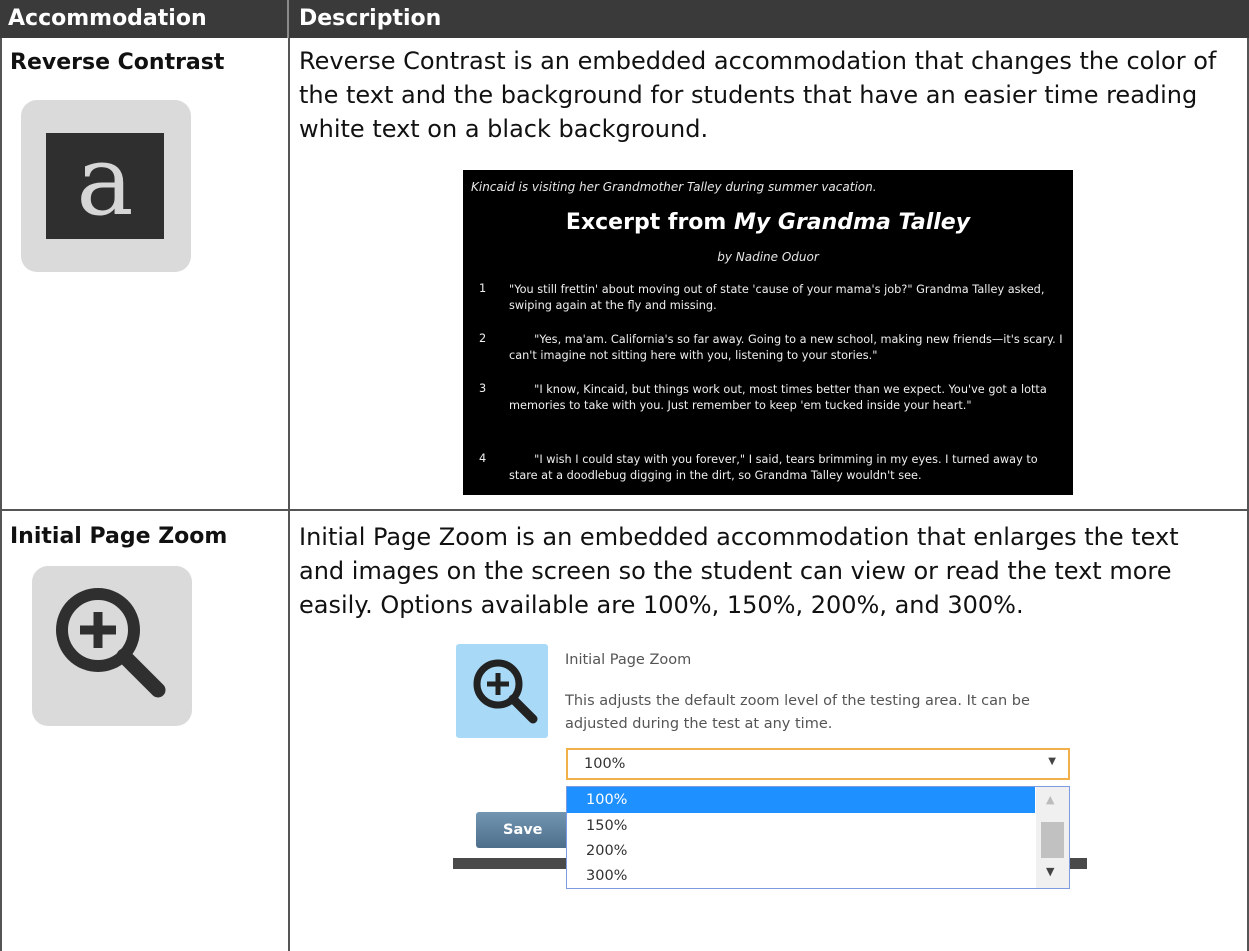 The image size is (1249, 951). What do you see at coordinates (111, 643) in the screenshot?
I see `zoom-in-magnifier-icon` at bounding box center [111, 643].